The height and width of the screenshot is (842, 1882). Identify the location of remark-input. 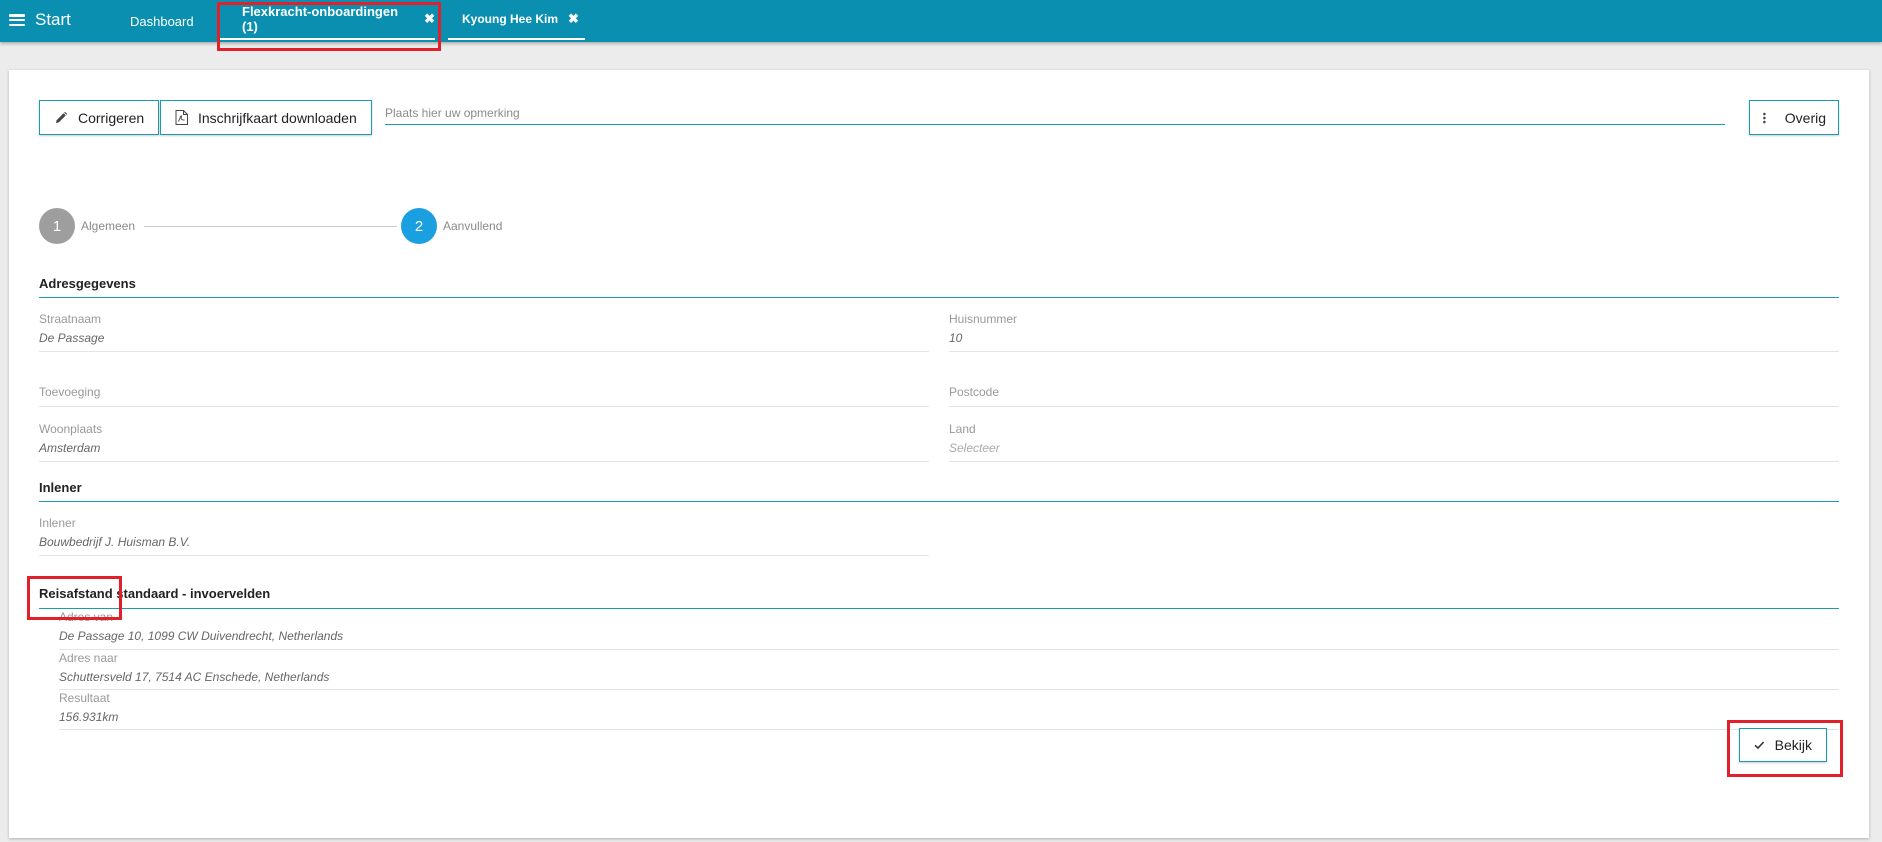
(1055, 112).